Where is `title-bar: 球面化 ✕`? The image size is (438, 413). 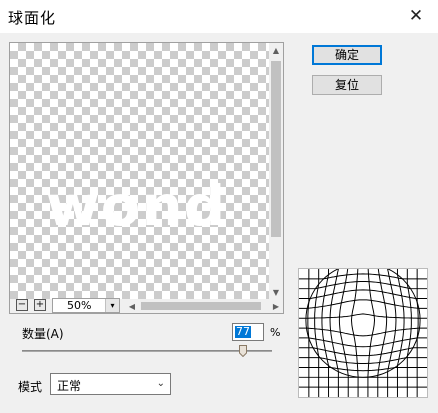 title-bar: 球面化 ✕ is located at coordinates (219, 16).